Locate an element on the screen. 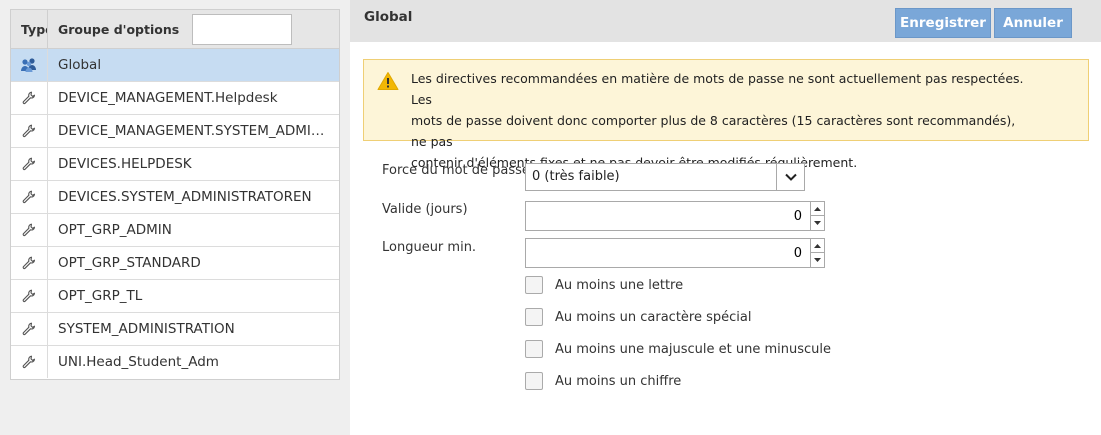 The image size is (1101, 435). checkbox-upper-lower: Au moins une majuscule et une minuscule is located at coordinates (678, 349).